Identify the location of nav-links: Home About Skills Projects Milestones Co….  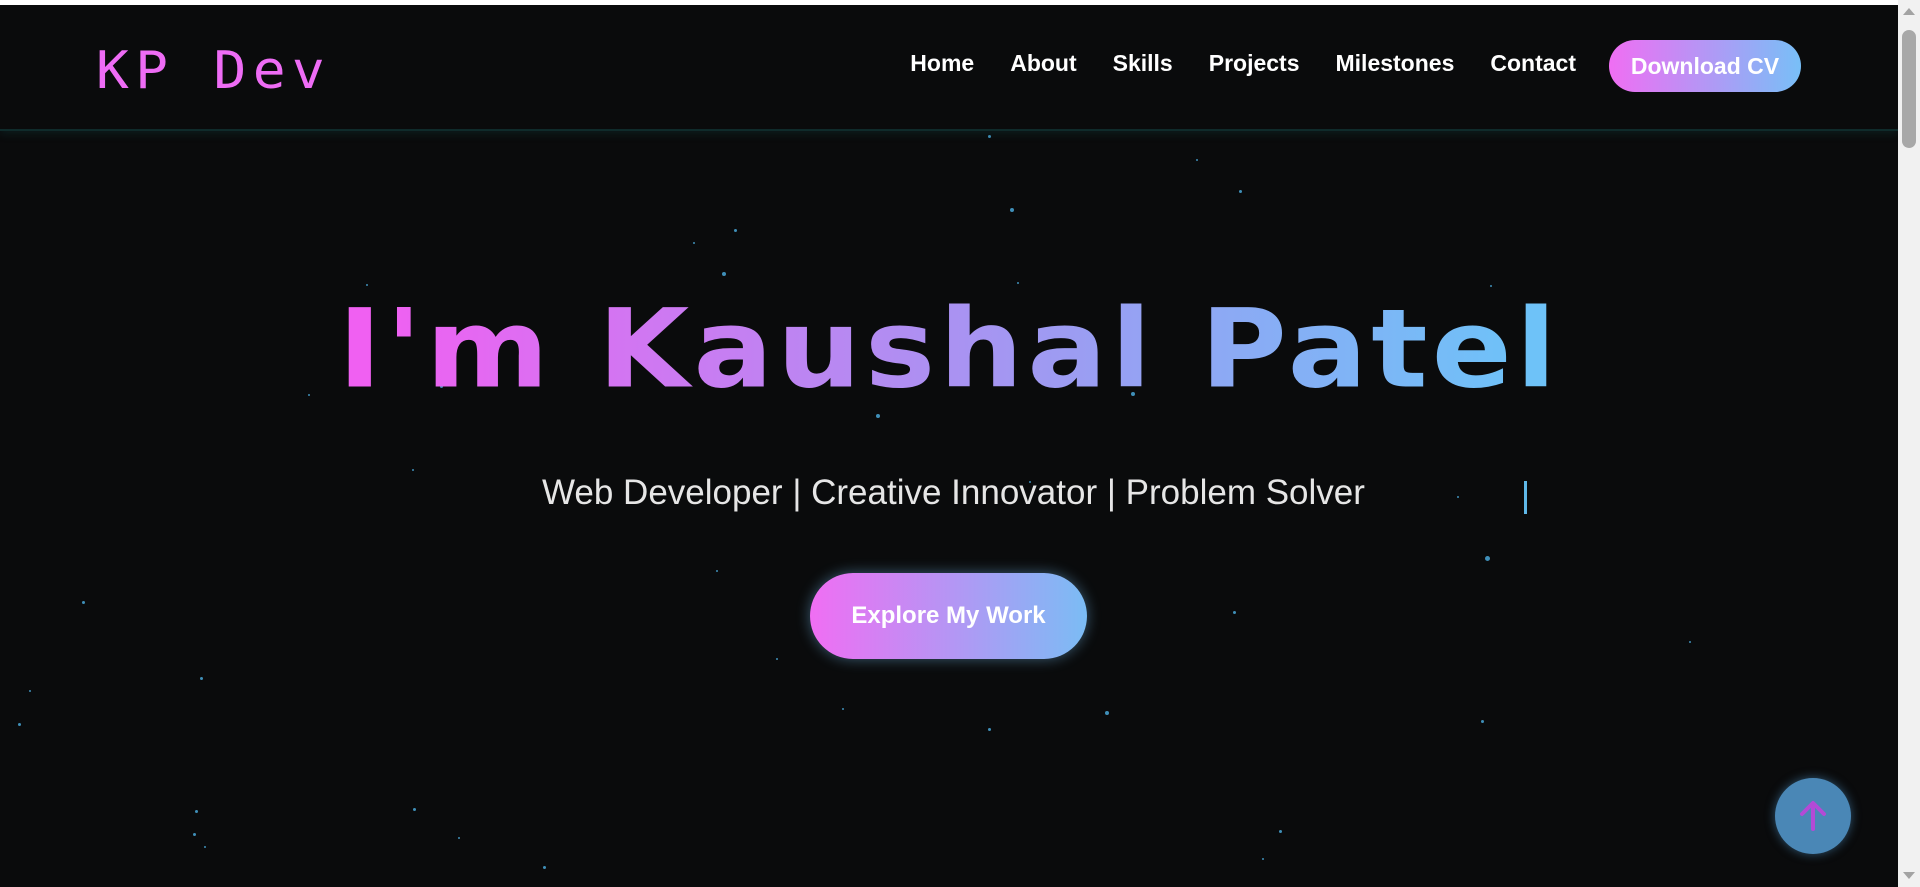
(1243, 63).